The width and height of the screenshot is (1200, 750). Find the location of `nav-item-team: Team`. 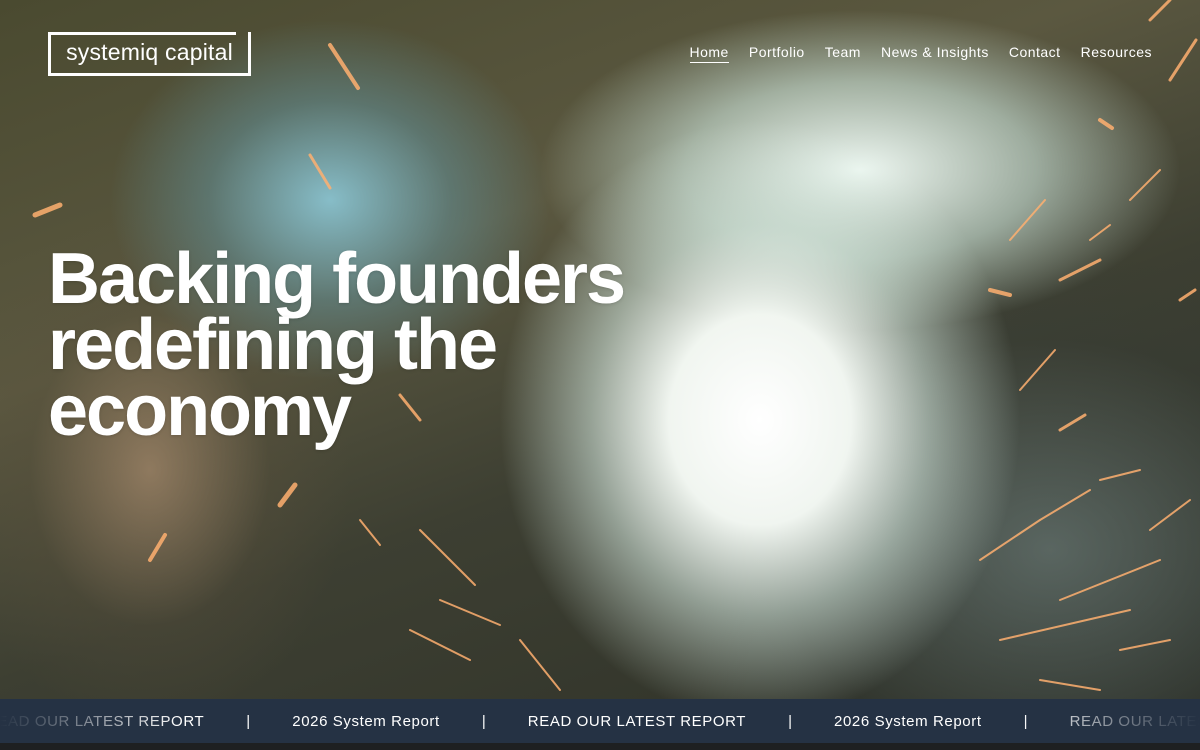

nav-item-team: Team is located at coordinates (843, 53).